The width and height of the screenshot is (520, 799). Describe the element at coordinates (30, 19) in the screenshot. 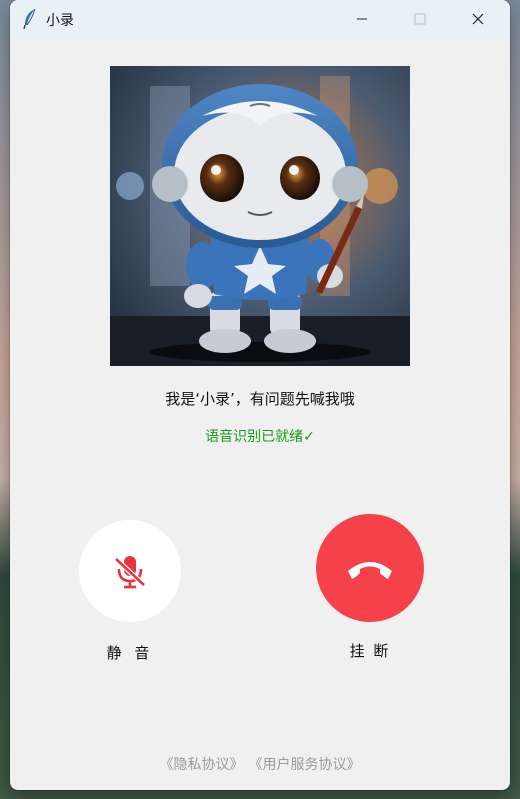

I see `feather-icon` at that location.